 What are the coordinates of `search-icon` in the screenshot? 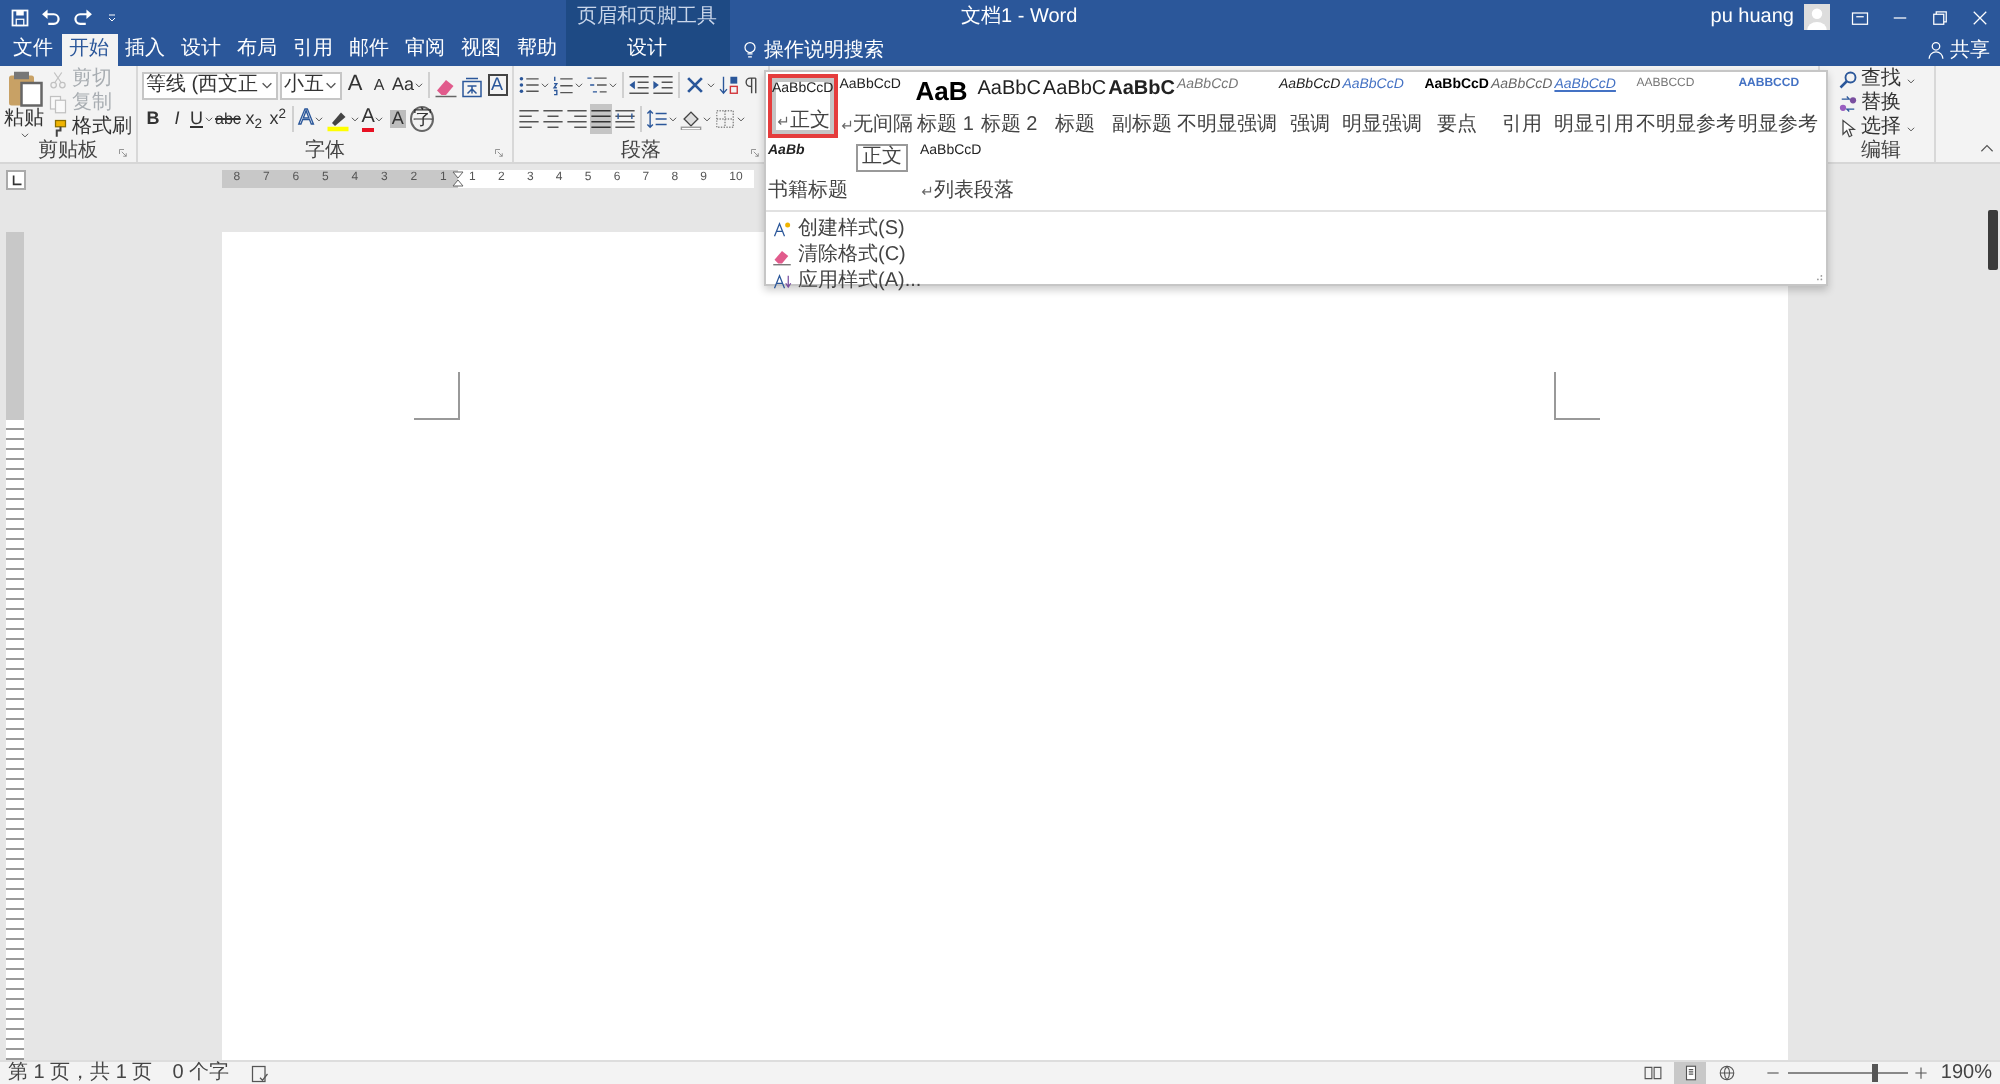 It's located at (1847, 80).